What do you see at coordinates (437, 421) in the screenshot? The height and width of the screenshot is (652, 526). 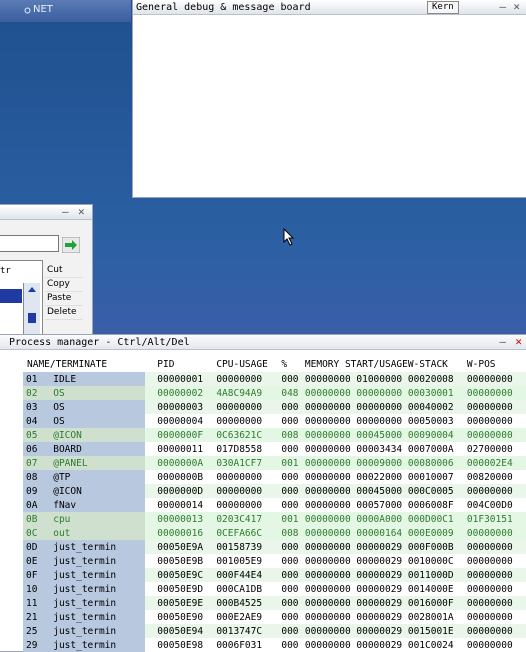 I see `cell-stack: 00050003` at bounding box center [437, 421].